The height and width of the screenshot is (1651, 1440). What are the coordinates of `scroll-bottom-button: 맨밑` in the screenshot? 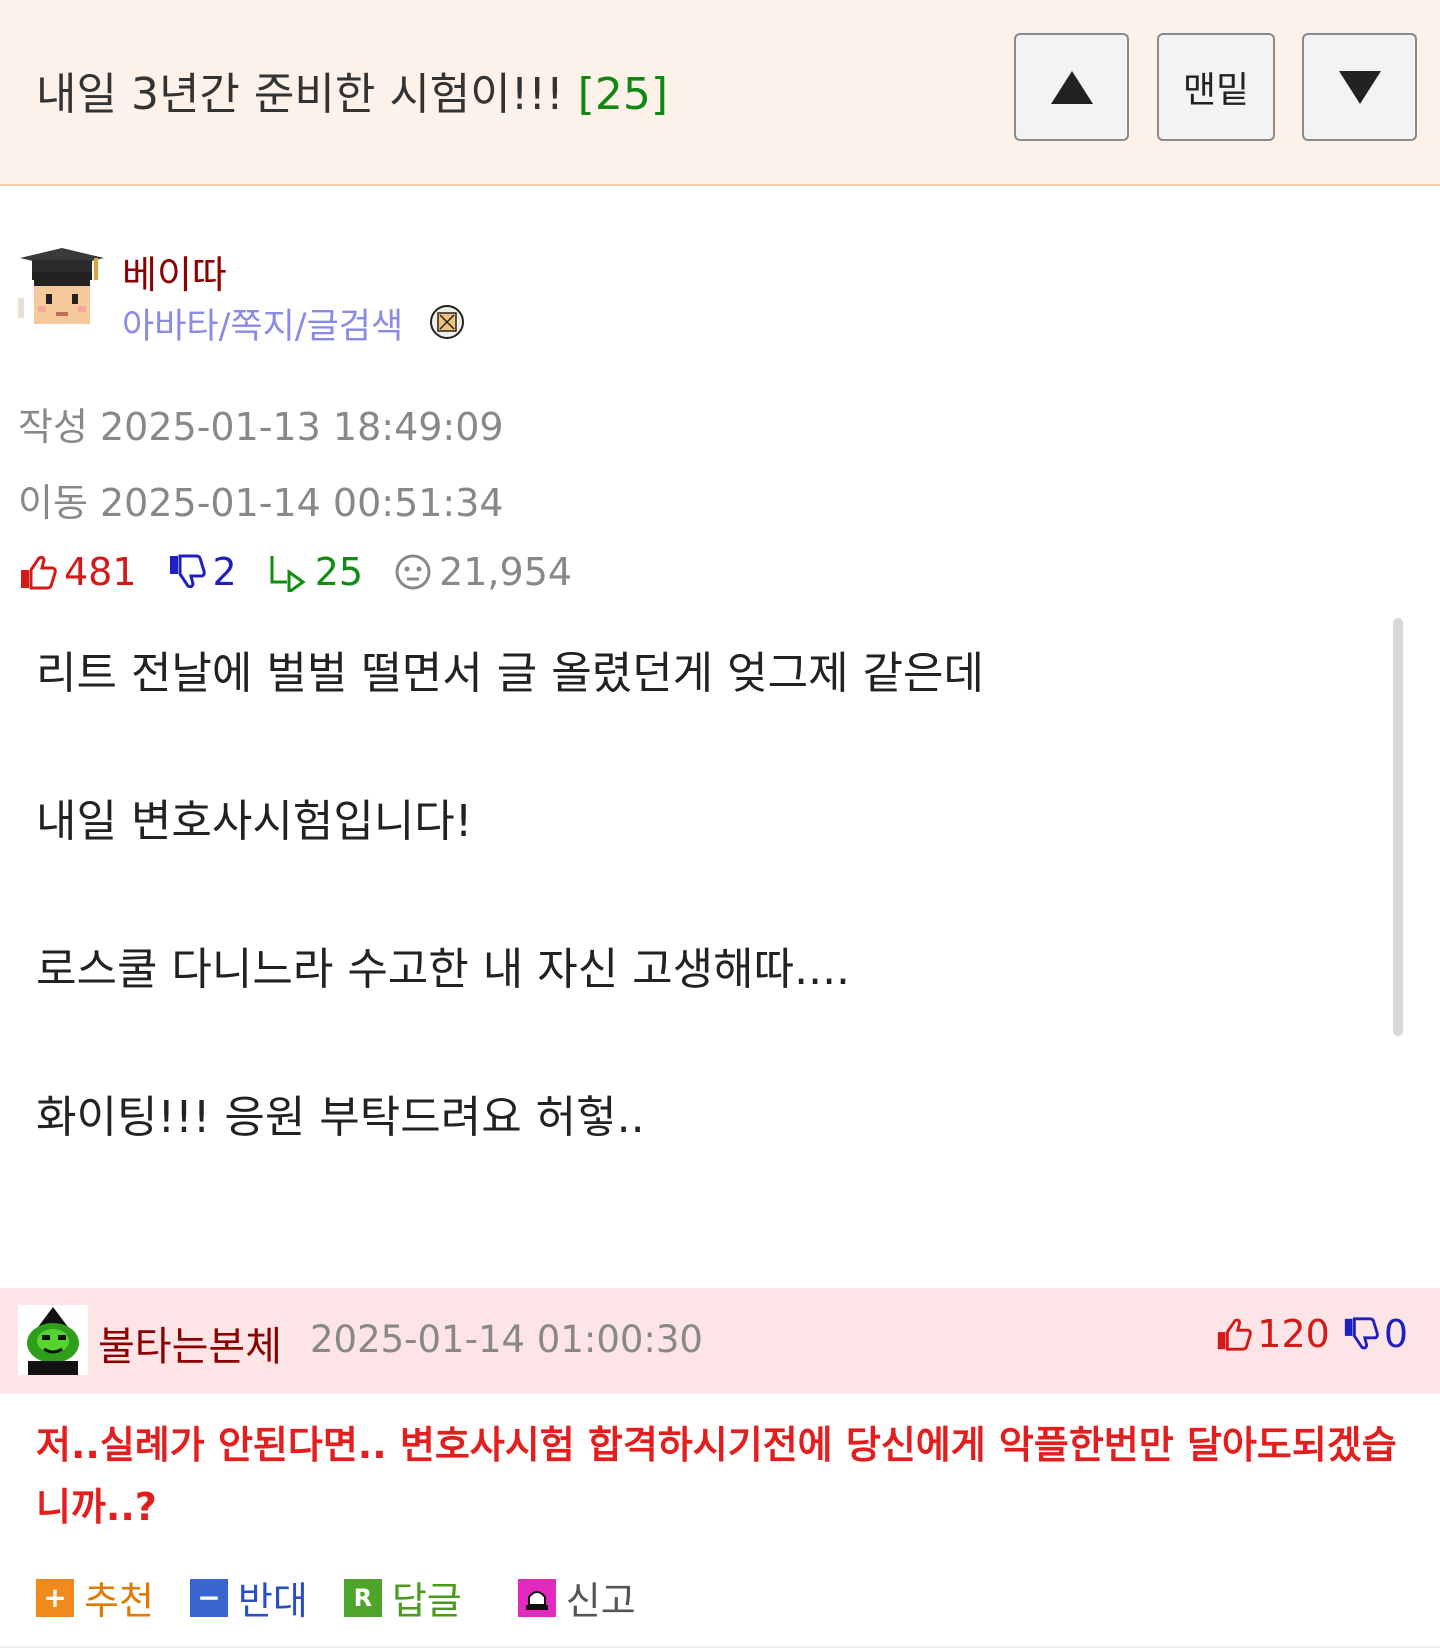 It's located at (1216, 87).